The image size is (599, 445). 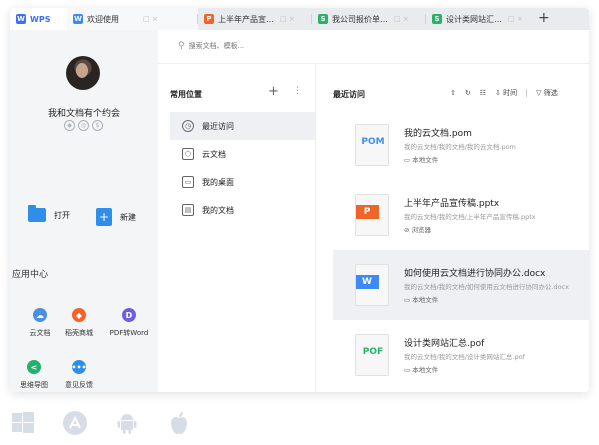 I want to click on tab-wps-home: W WPS, so click(x=38, y=19).